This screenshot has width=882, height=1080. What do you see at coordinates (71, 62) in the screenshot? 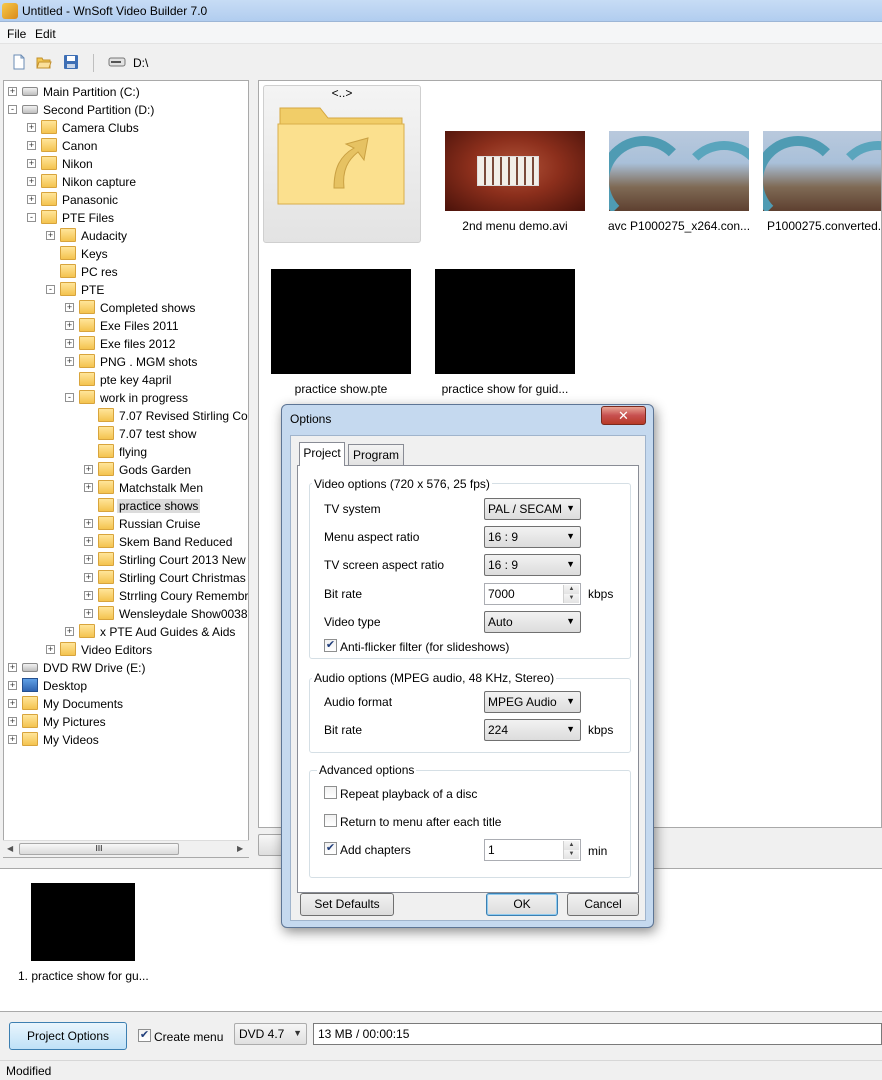
I see `save-icon` at bounding box center [71, 62].